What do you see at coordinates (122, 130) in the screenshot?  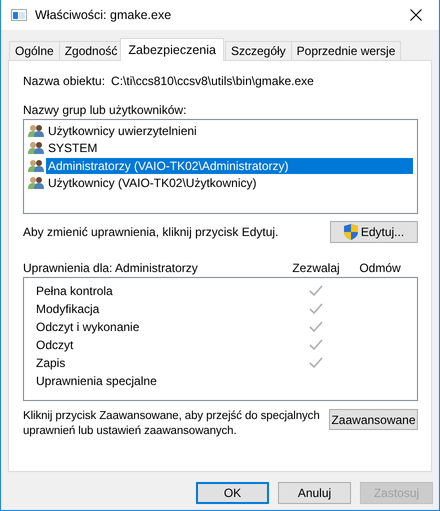 I see `list-item: Użytkownicy uwierzytelnieni` at bounding box center [122, 130].